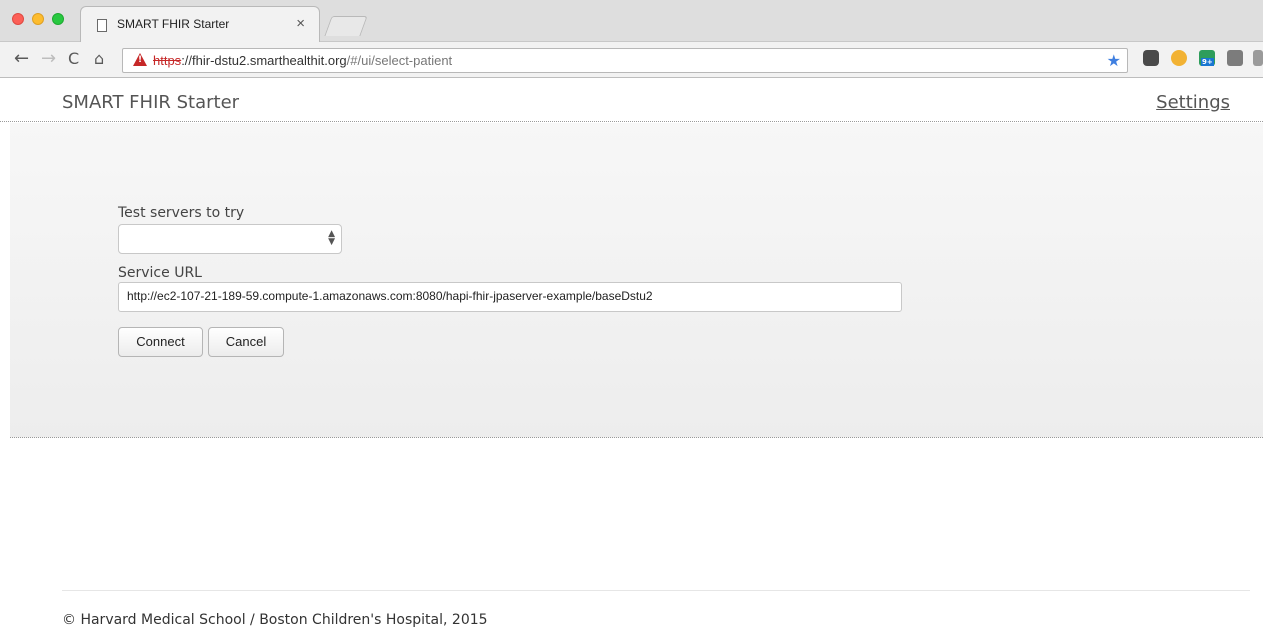 This screenshot has height=631, width=1263. Describe the element at coordinates (631, 21) in the screenshot. I see `browser-tabstrip: SMART FHIR Starter ×` at that location.